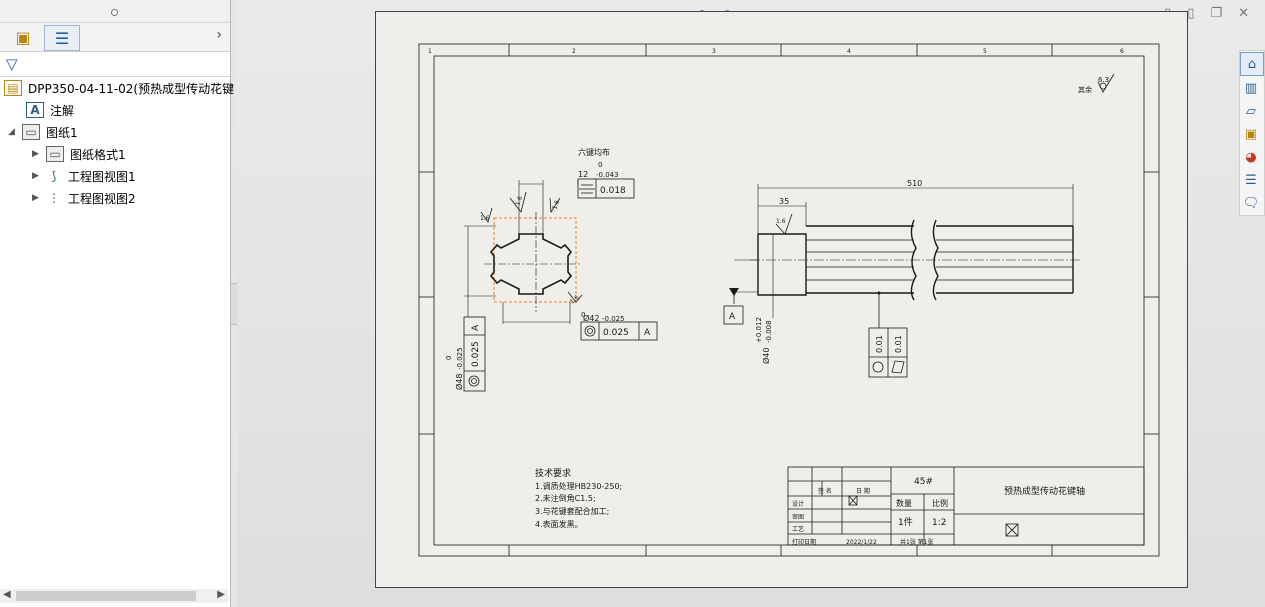 The height and width of the screenshot is (607, 1265). What do you see at coordinates (54, 176) in the screenshot?
I see `drawing-view-icon: ⟆` at bounding box center [54, 176].